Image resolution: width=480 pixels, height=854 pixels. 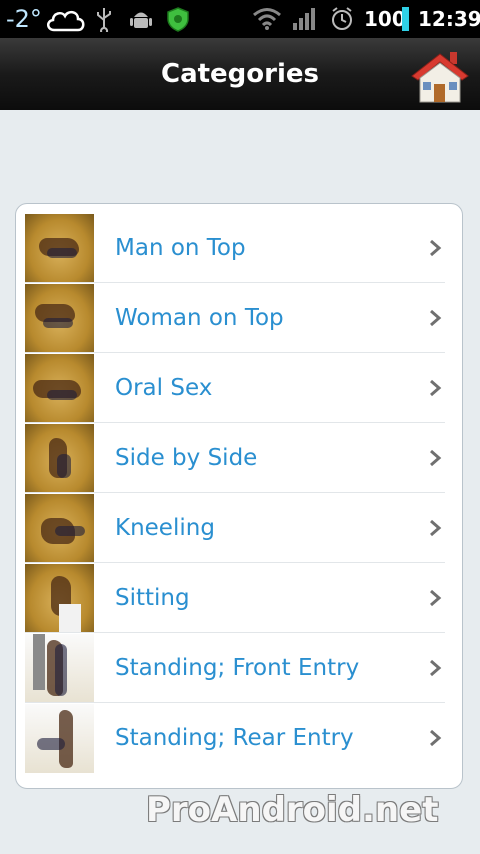 I want to click on category-label: Sitting, so click(x=152, y=598).